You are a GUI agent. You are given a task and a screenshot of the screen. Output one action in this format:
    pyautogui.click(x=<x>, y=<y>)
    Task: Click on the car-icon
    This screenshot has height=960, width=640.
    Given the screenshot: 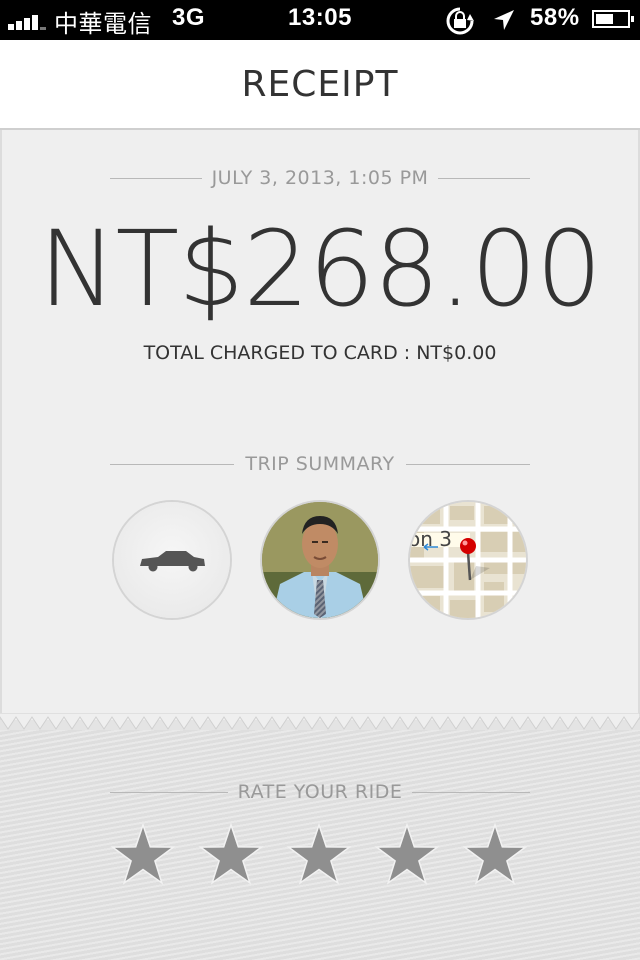 What is the action you would take?
    pyautogui.click(x=172, y=561)
    